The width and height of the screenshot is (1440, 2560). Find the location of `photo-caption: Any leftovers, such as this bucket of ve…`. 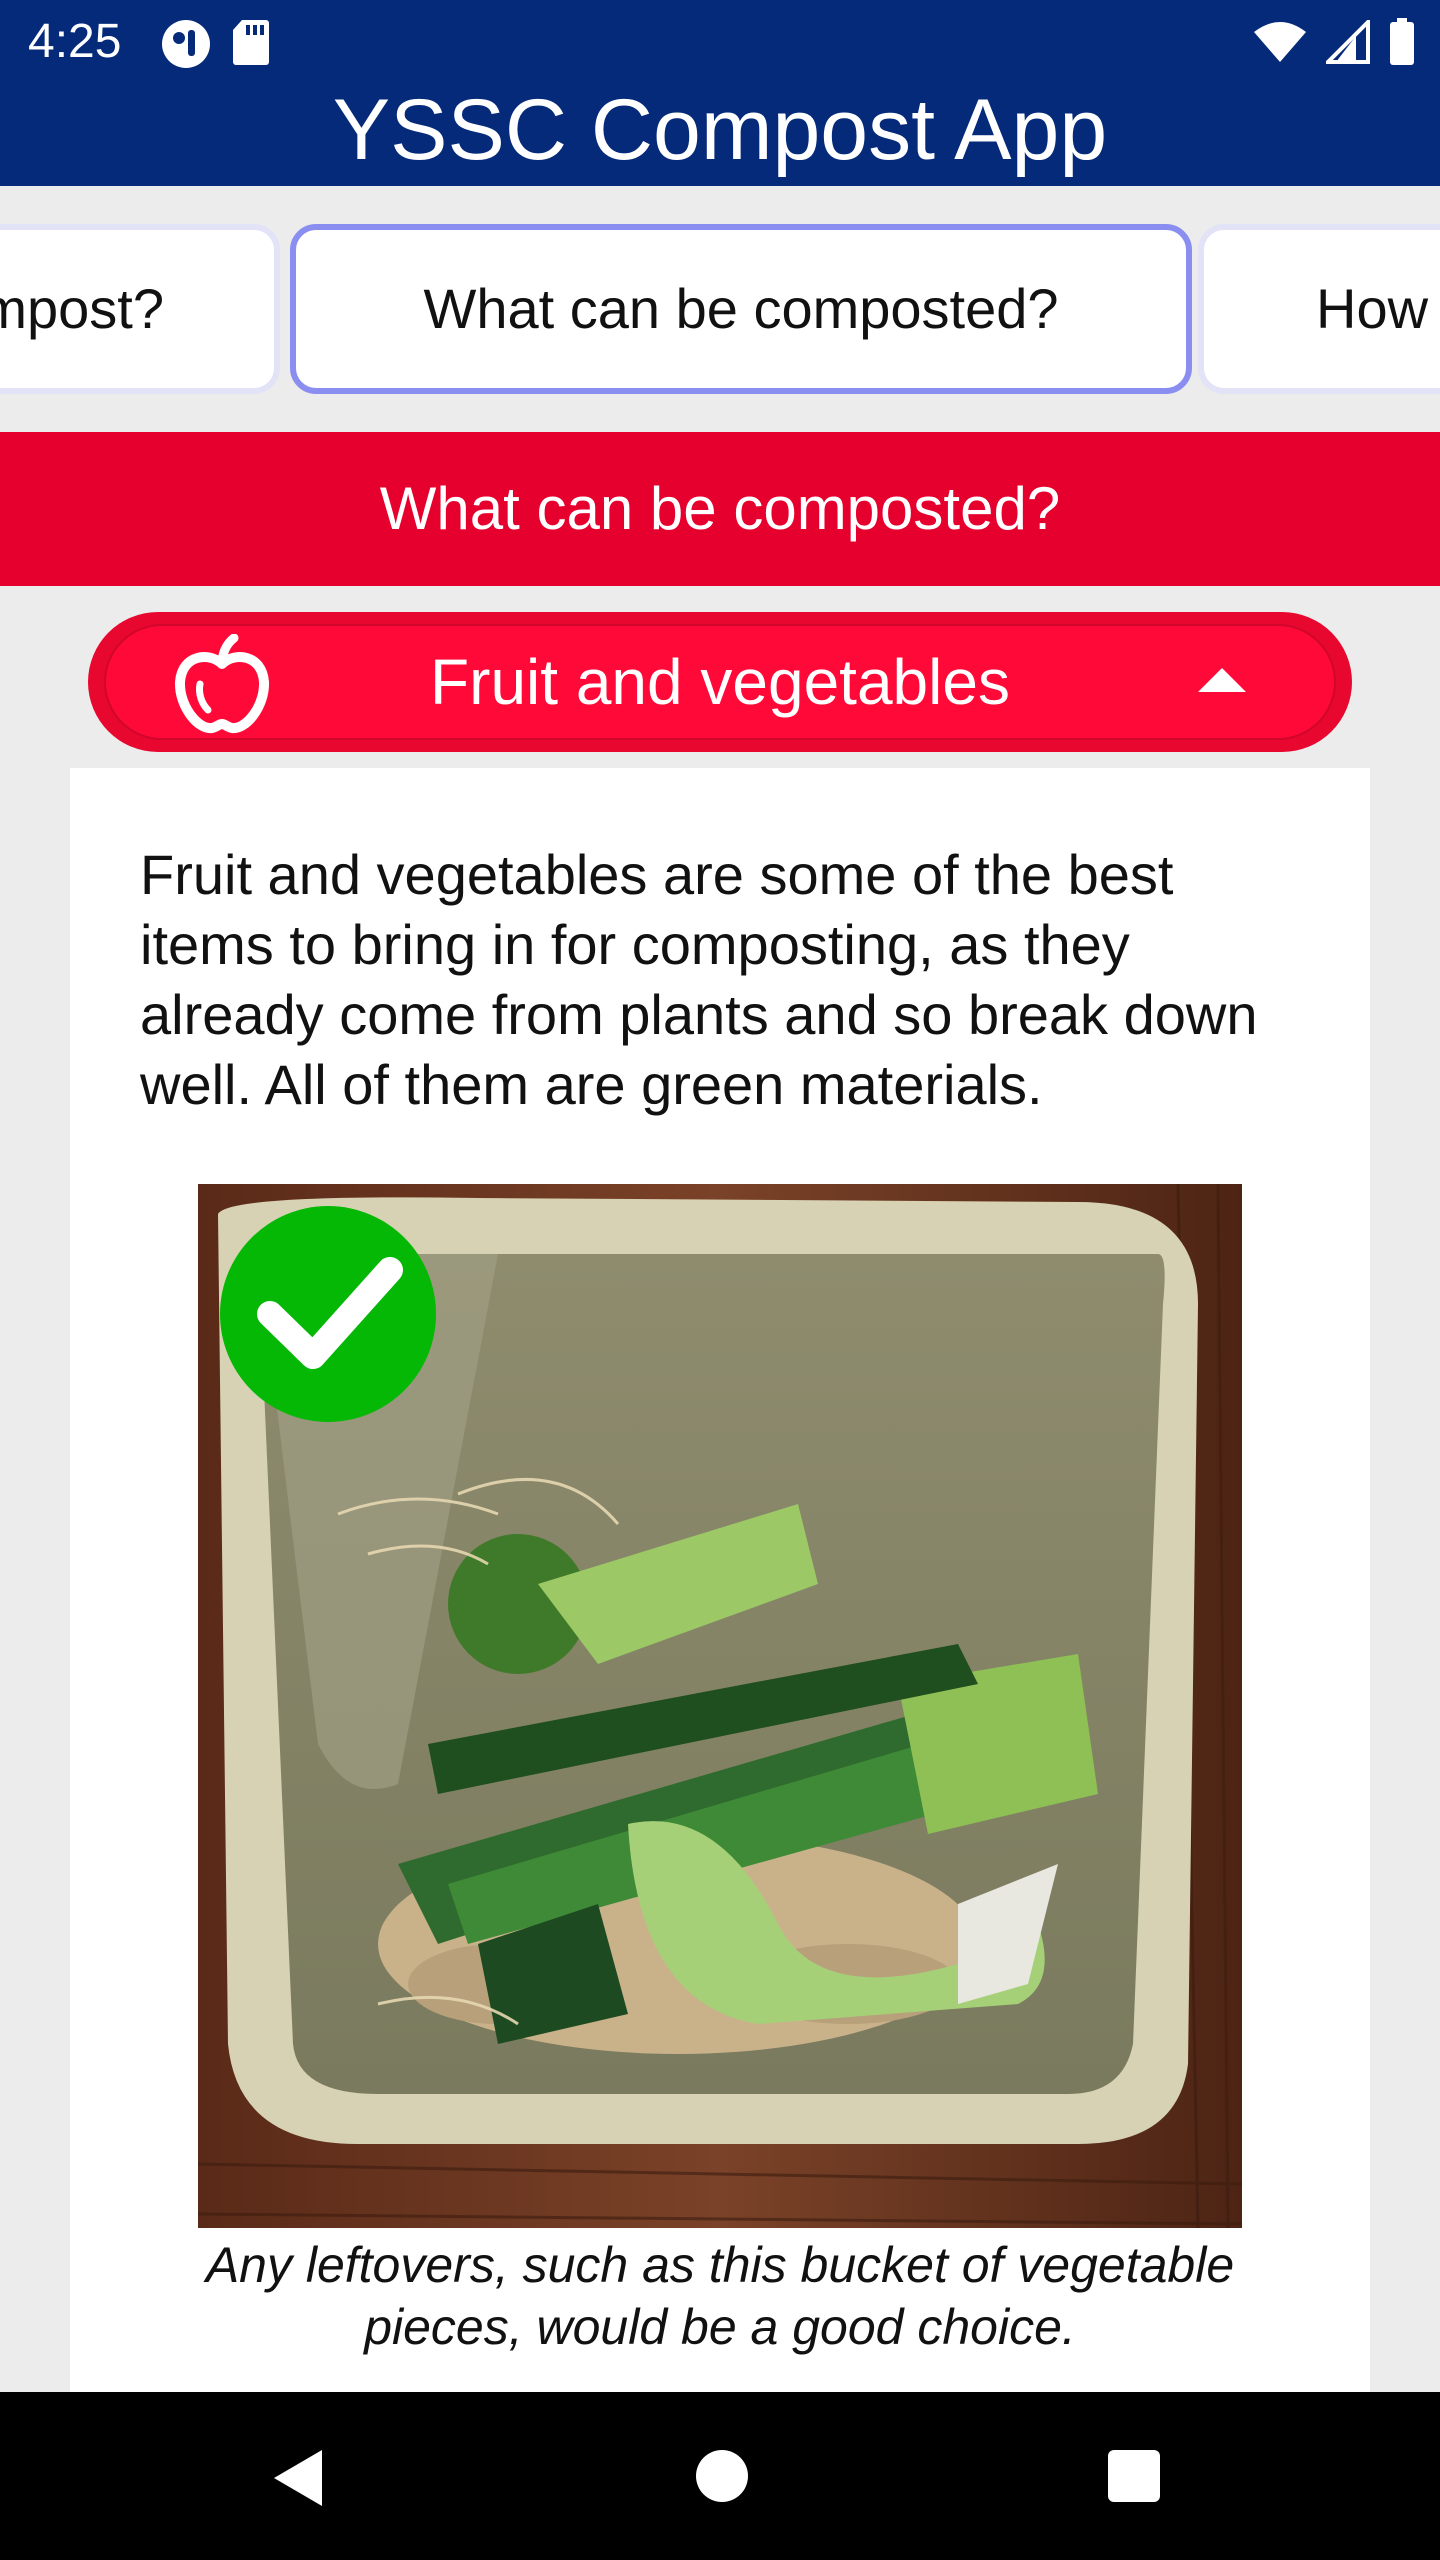

photo-caption: Any leftovers, such as this bucket of ve… is located at coordinates (720, 2296).